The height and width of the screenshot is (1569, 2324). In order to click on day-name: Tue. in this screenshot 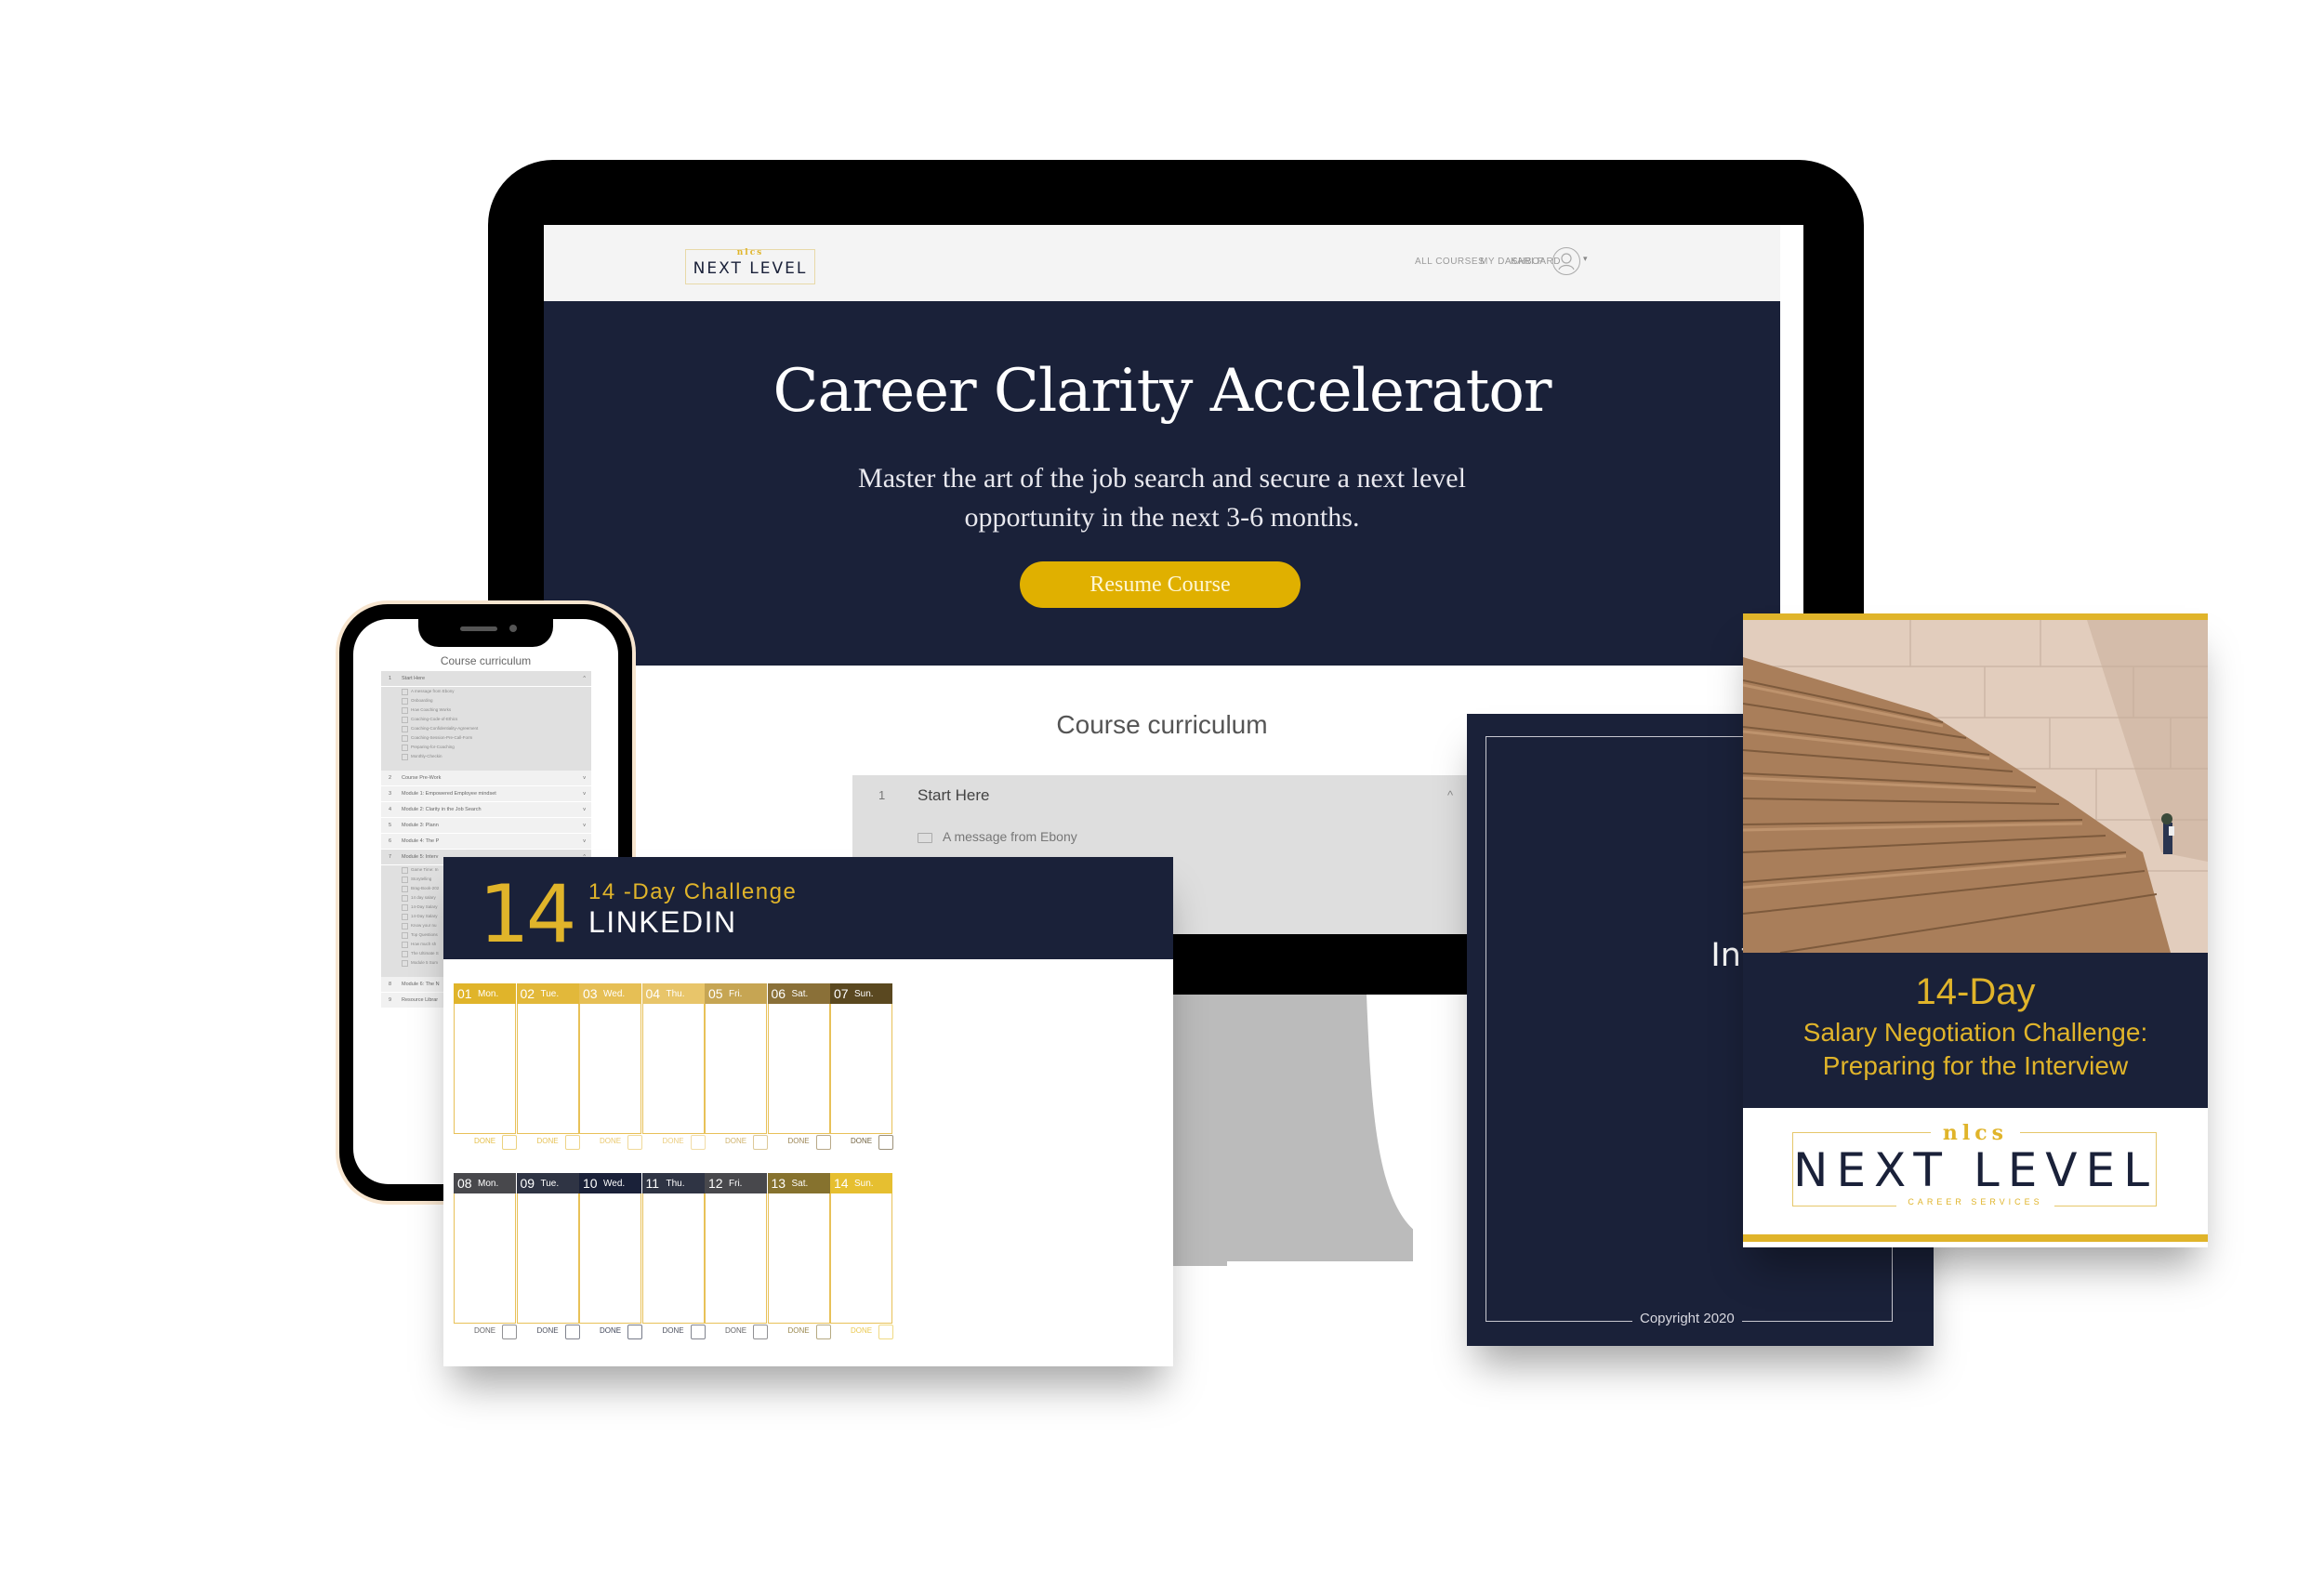, I will do `click(550, 1184)`.